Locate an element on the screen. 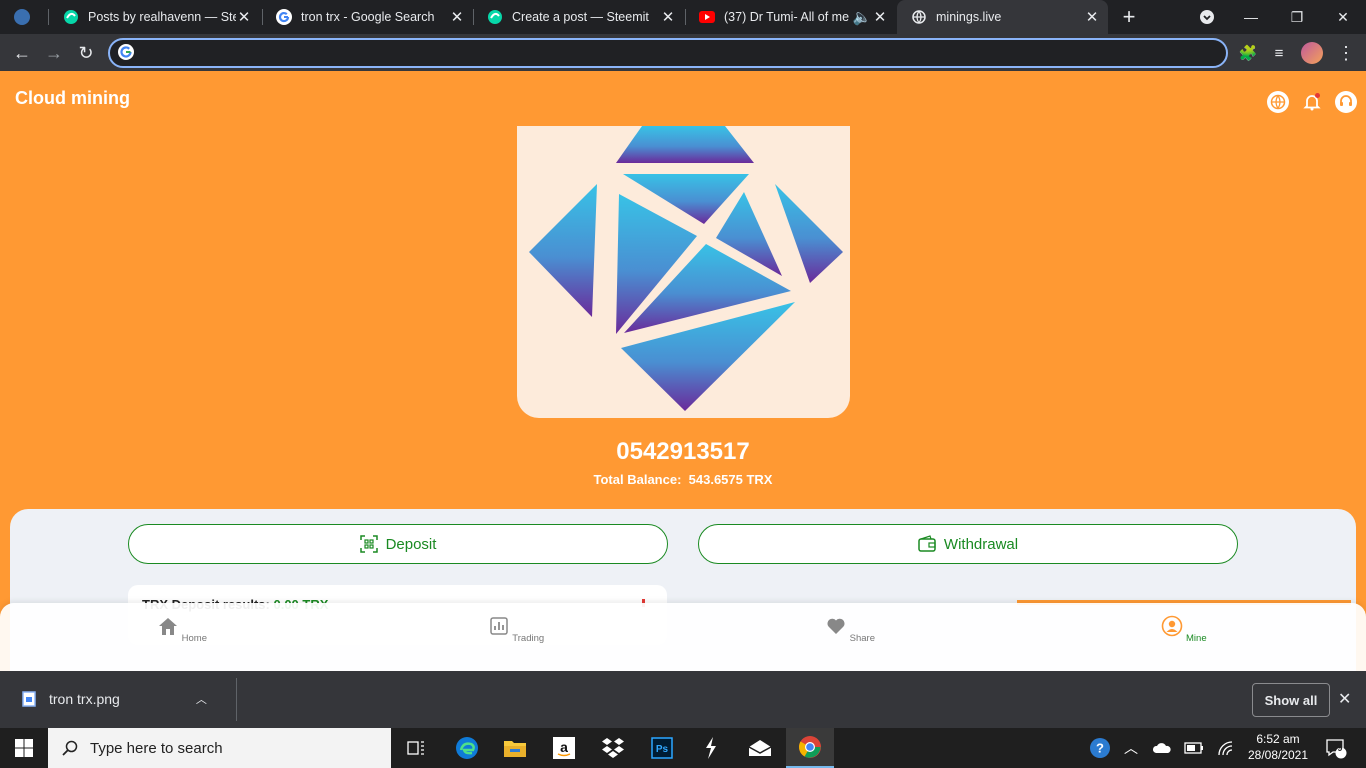  taskbar-search: Type here to search is located at coordinates (219, 748).